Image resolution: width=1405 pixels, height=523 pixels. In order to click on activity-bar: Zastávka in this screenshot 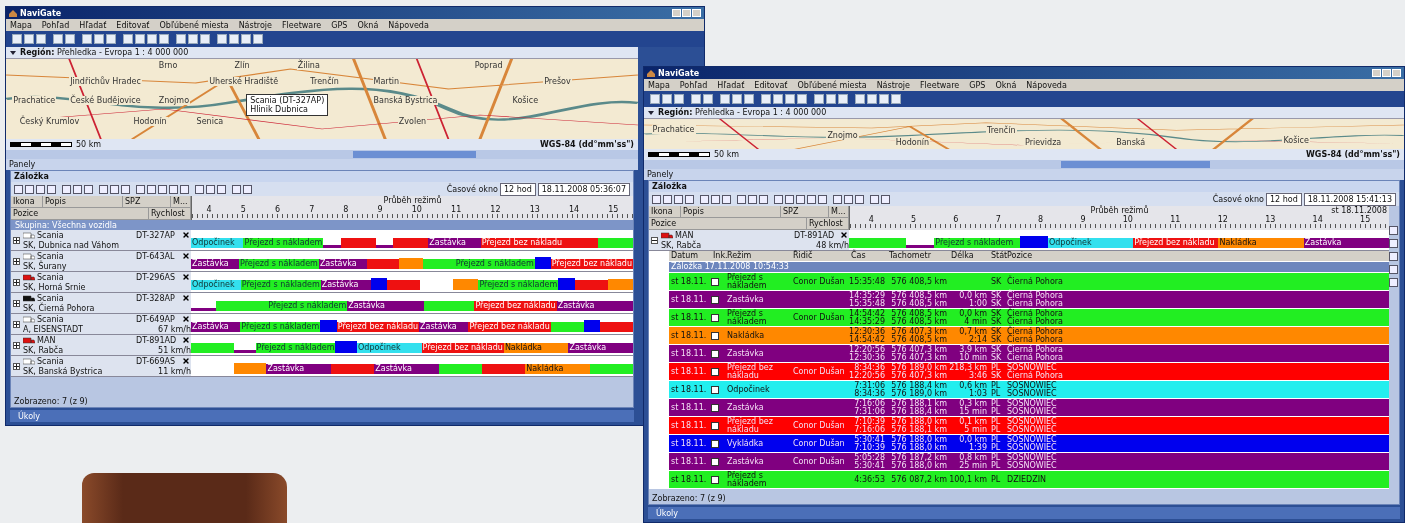, I will do `click(216, 327)`.